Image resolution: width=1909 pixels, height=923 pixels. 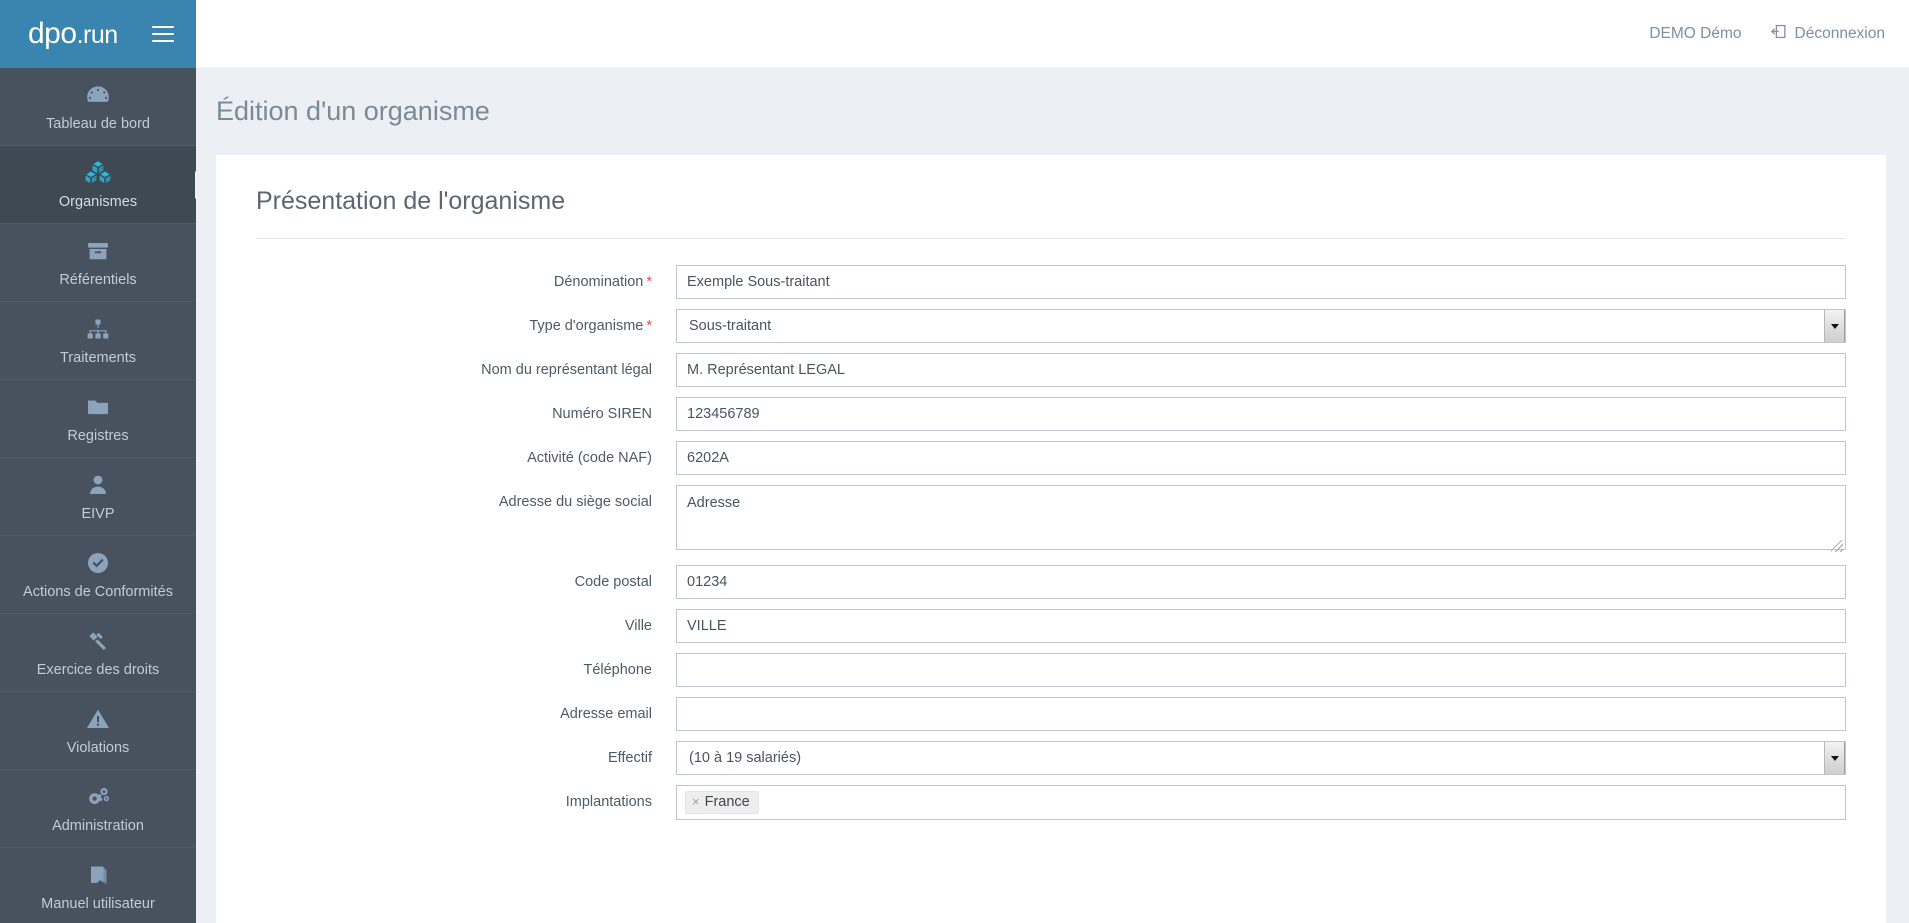 I want to click on sidebar-item-organismes: Organismes, so click(x=104, y=185).